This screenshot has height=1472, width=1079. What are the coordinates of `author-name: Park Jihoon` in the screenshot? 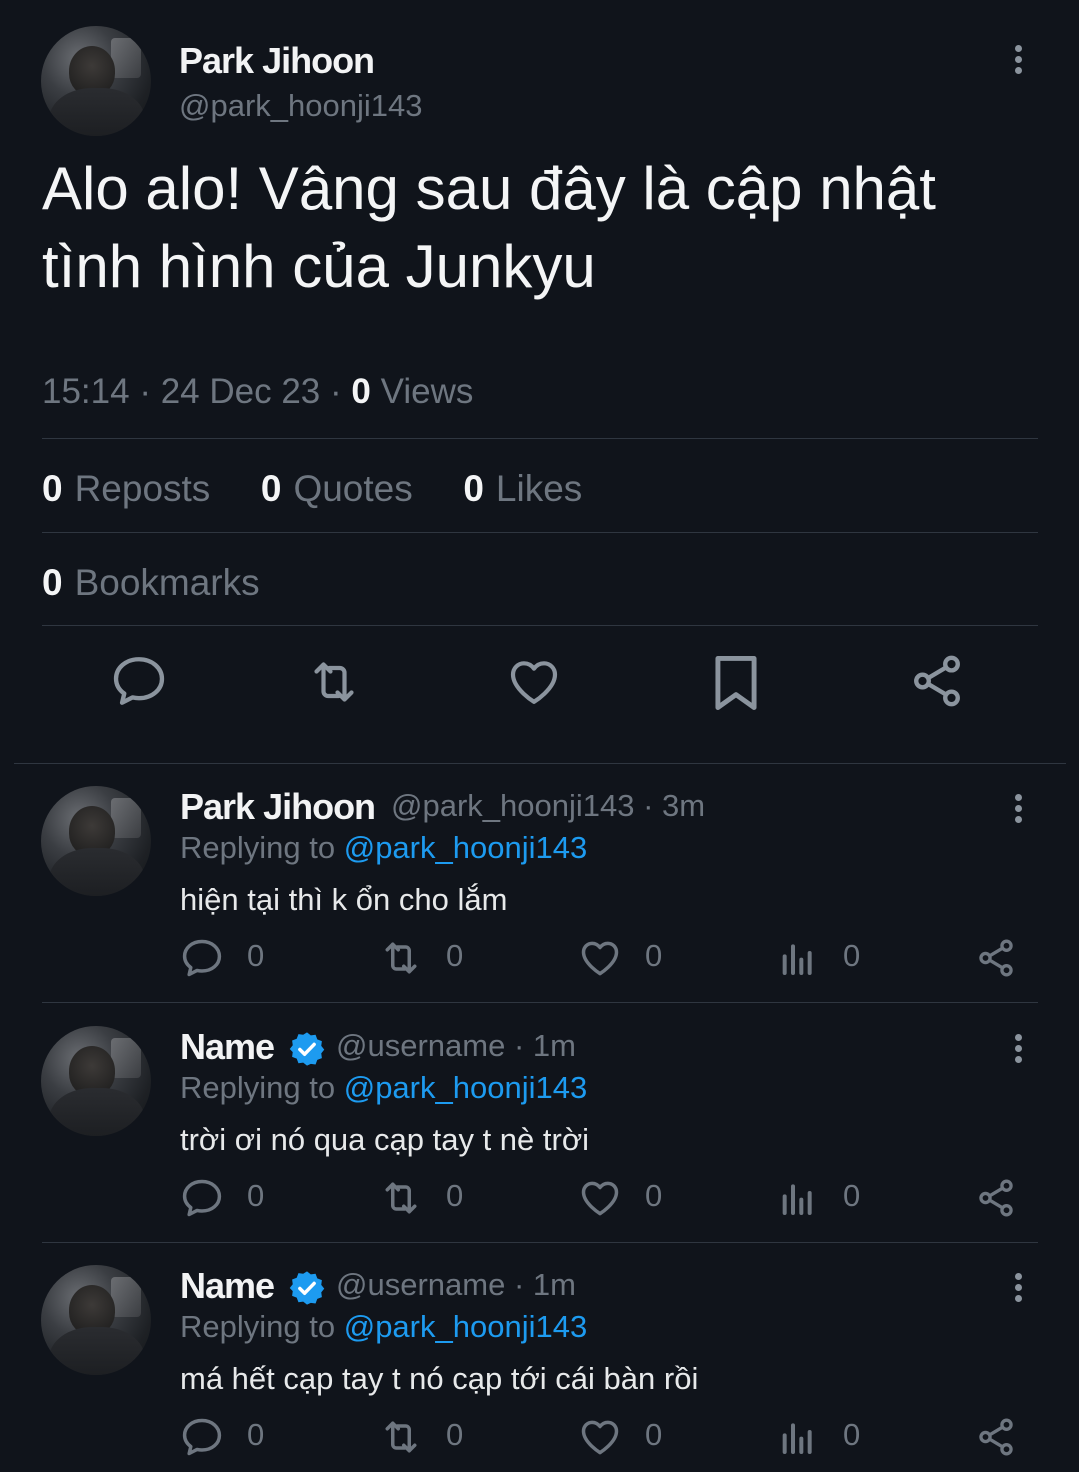 It's located at (277, 61).